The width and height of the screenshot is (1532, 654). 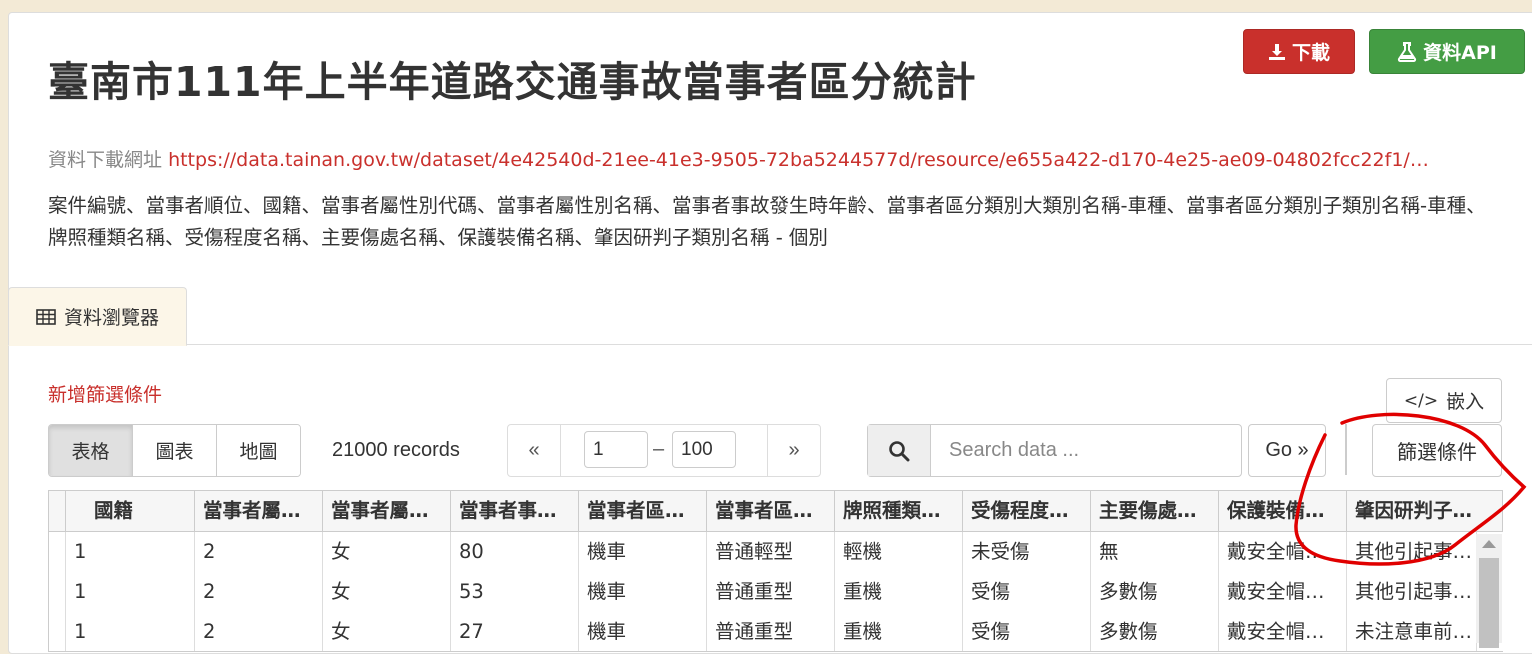 What do you see at coordinates (258, 450) in the screenshot?
I see `view-map-button: 地圖` at bounding box center [258, 450].